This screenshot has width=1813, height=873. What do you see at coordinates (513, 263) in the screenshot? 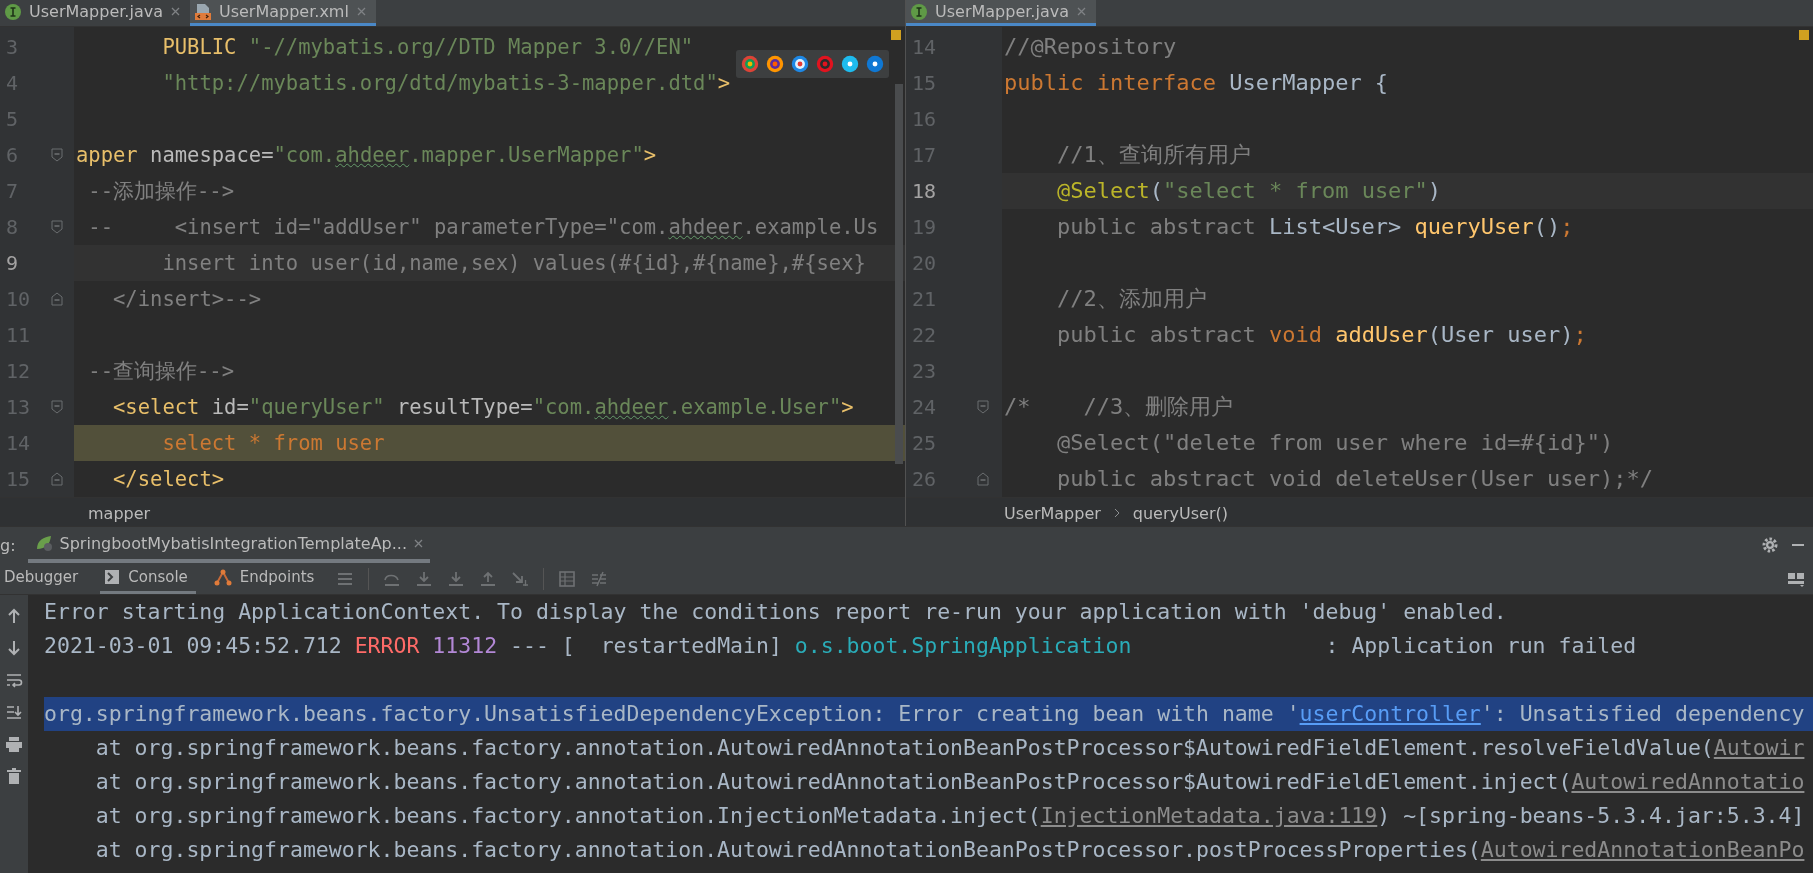
I see `code-line: insert into user(id,name,sex) values(#{id},#{name},#{sex}` at bounding box center [513, 263].